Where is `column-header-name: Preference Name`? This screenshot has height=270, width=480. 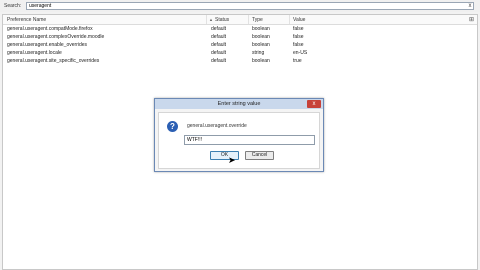
column-header-name: Preference Name is located at coordinates (26, 20).